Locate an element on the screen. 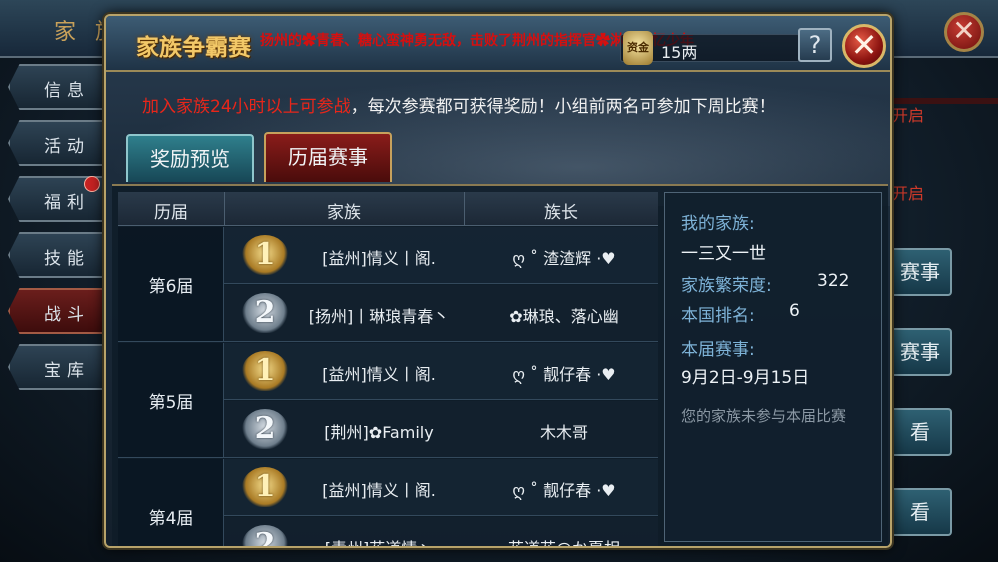 Image resolution: width=998 pixels, height=562 pixels. nav-item-label: 宝库 is located at coordinates (67, 371).